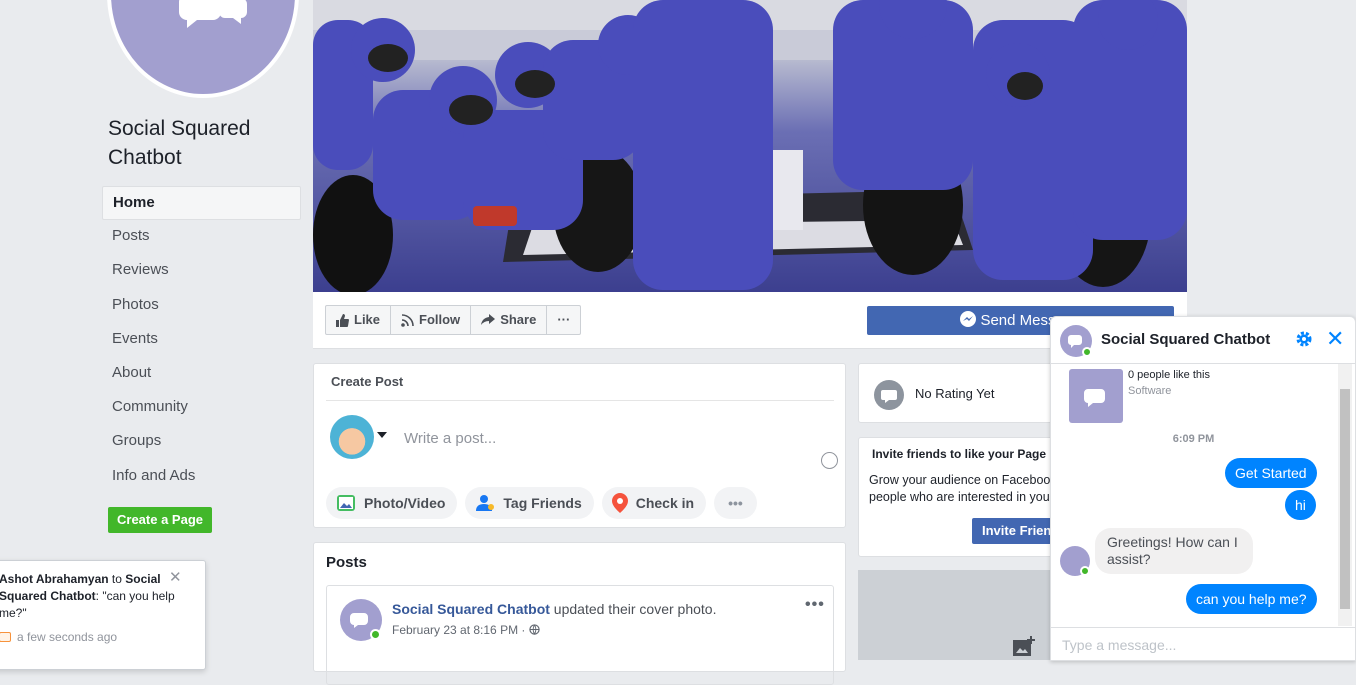  I want to click on chat-header: Social Squared Chatbot ✕, so click(1203, 340).